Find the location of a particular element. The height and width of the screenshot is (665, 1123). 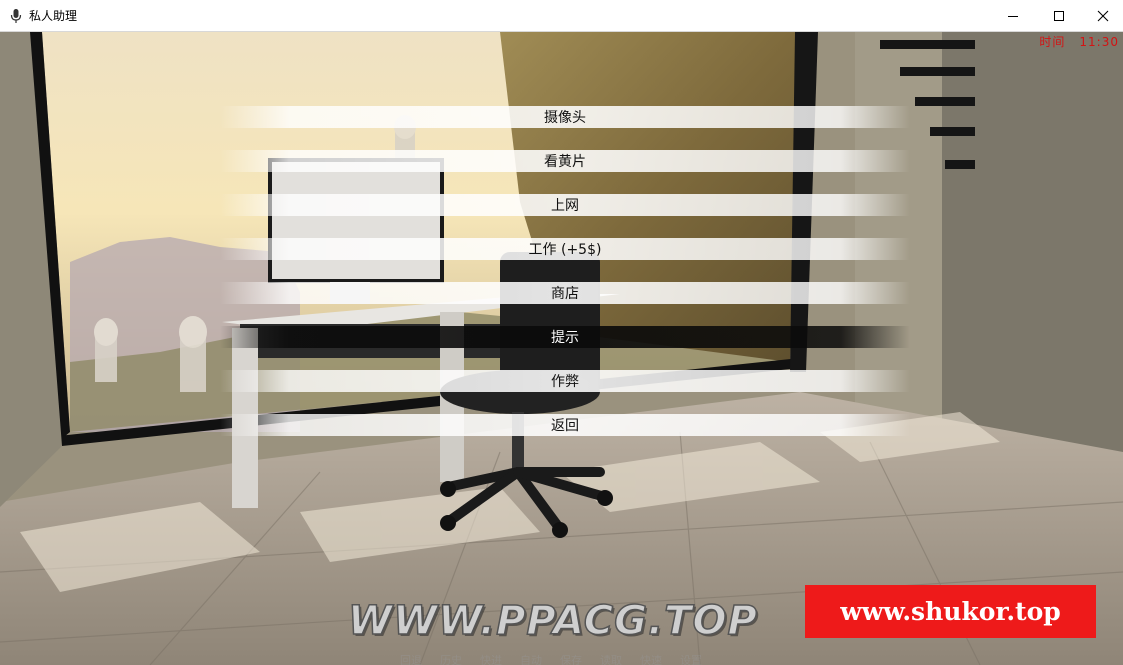

maximize-button is located at coordinates (1059, 15).